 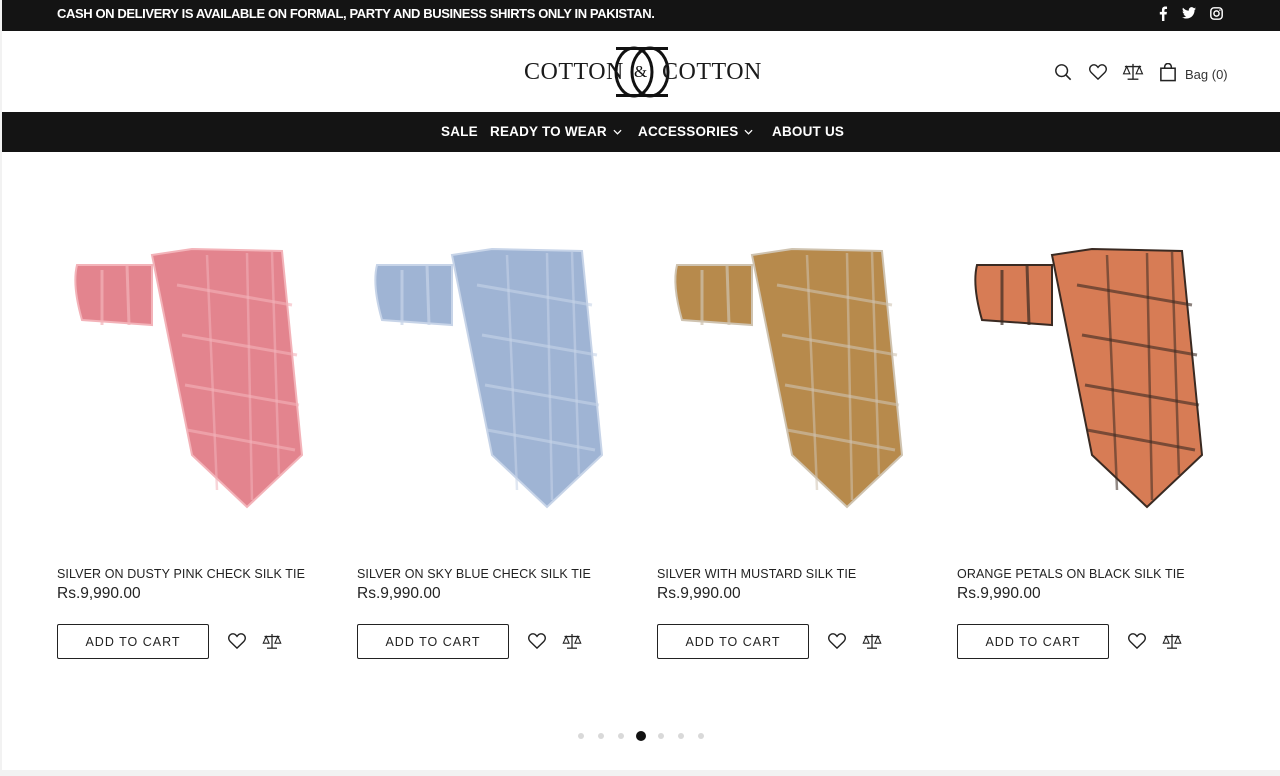 I want to click on nav-item-sale: SALE, so click(x=459, y=131).